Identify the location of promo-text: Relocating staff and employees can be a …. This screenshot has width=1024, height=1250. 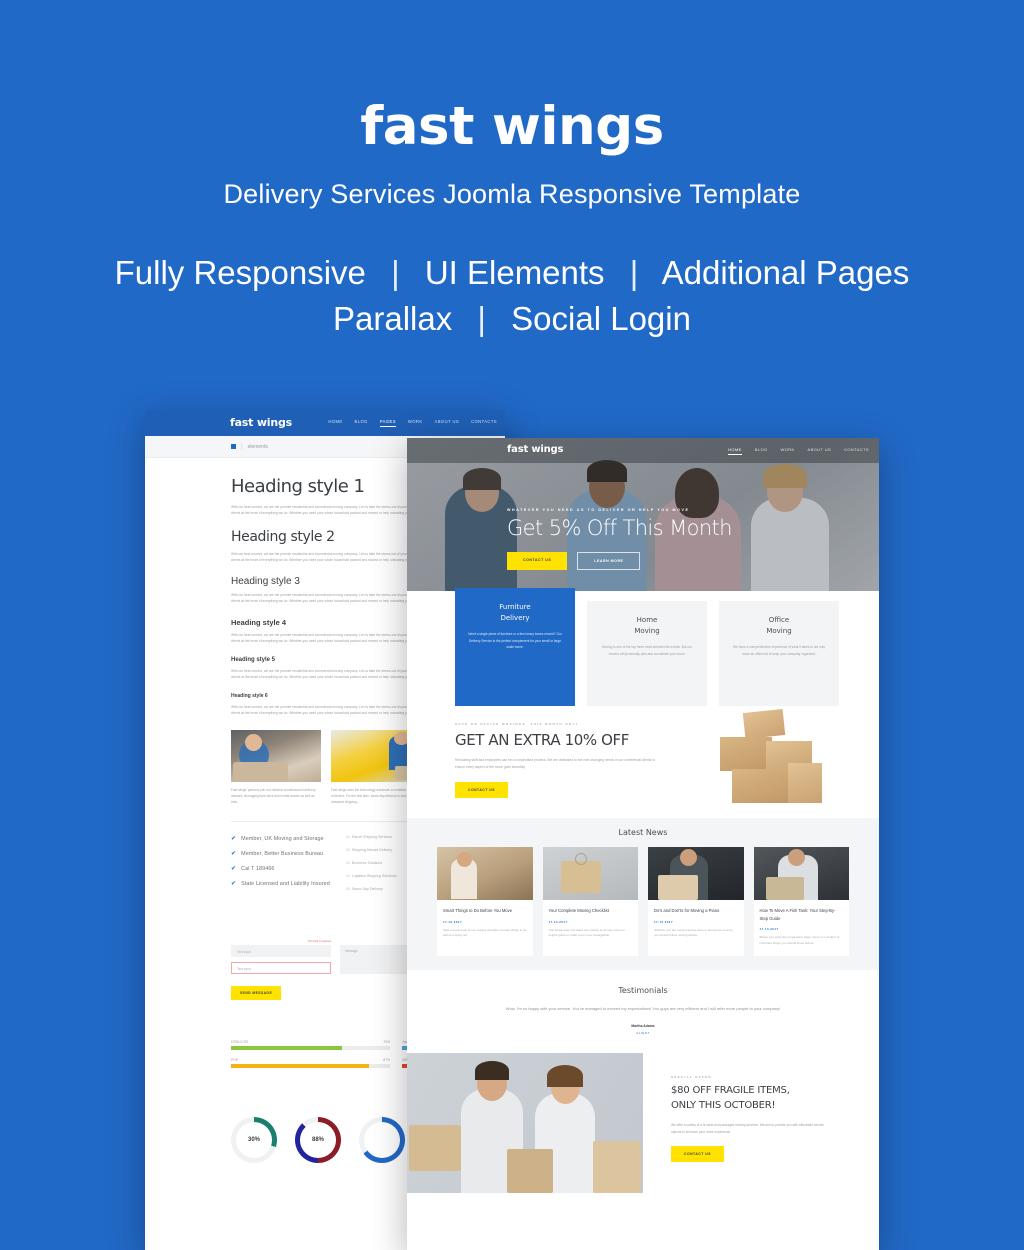
(555, 763).